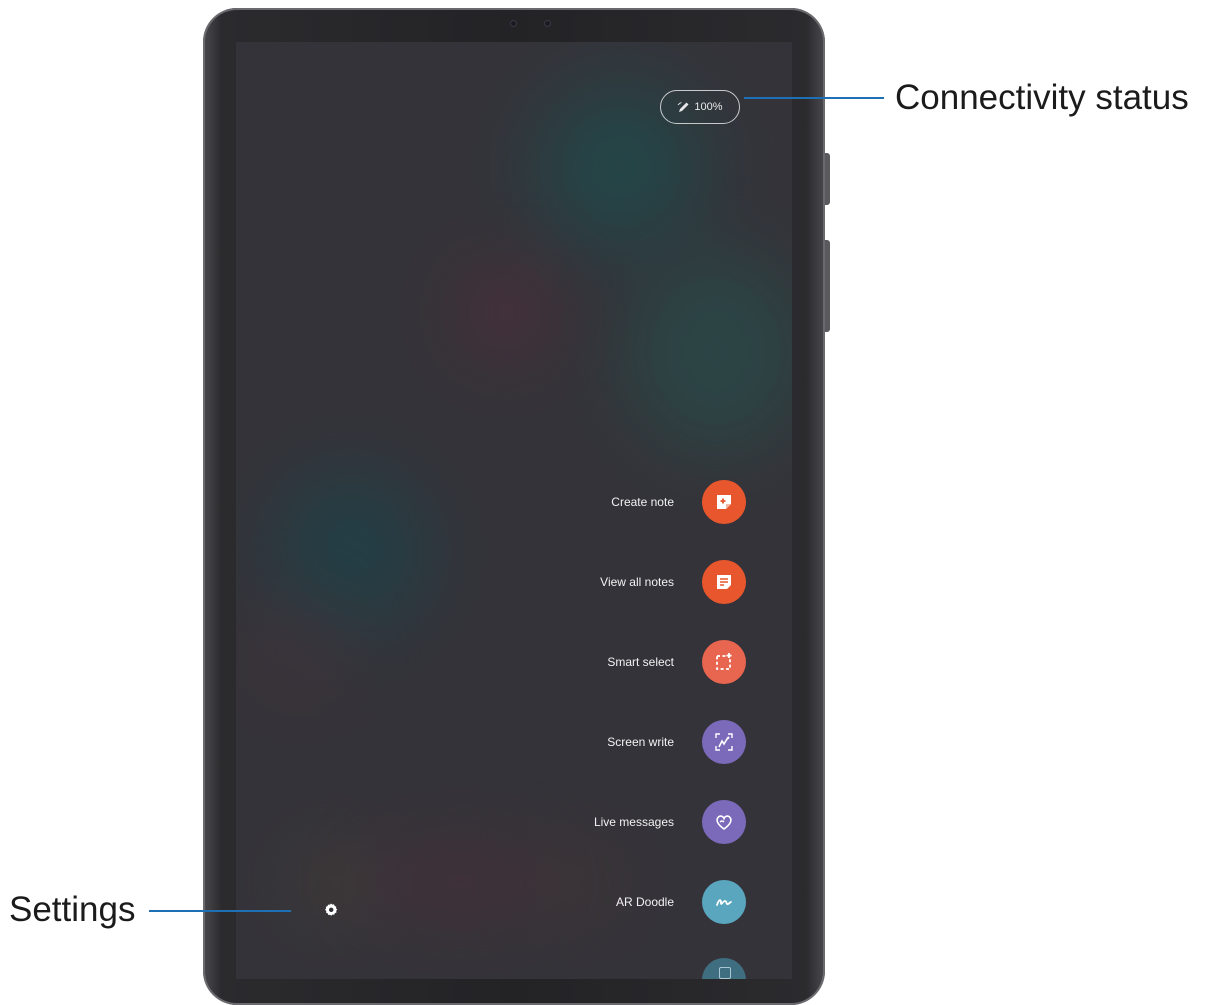  Describe the element at coordinates (1042, 97) in the screenshot. I see `connectivity-status-callout: Connectivity status` at that location.